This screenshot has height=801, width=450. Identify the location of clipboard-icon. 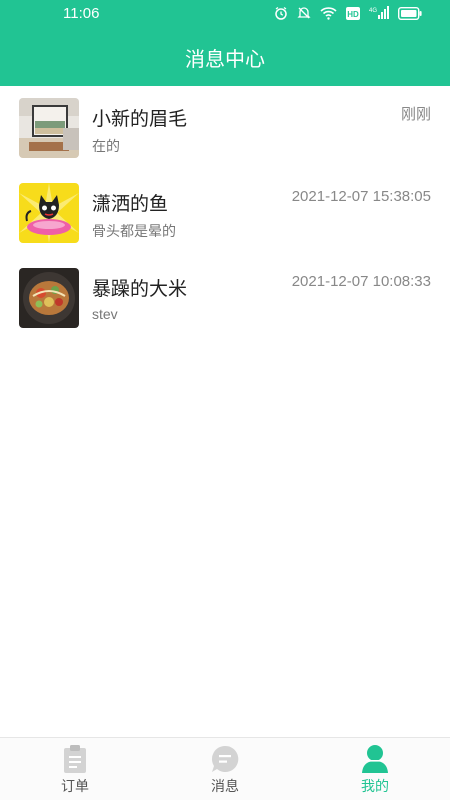
(75, 759).